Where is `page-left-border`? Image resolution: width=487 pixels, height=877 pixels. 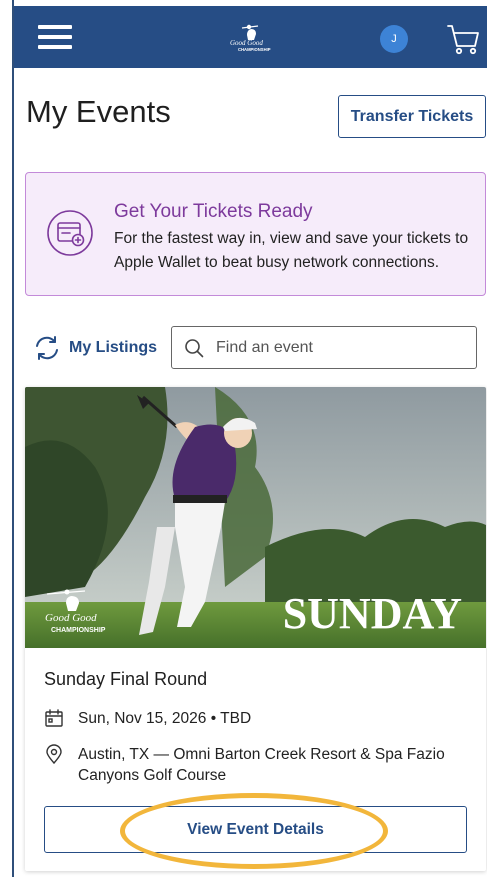 page-left-border is located at coordinates (13, 438).